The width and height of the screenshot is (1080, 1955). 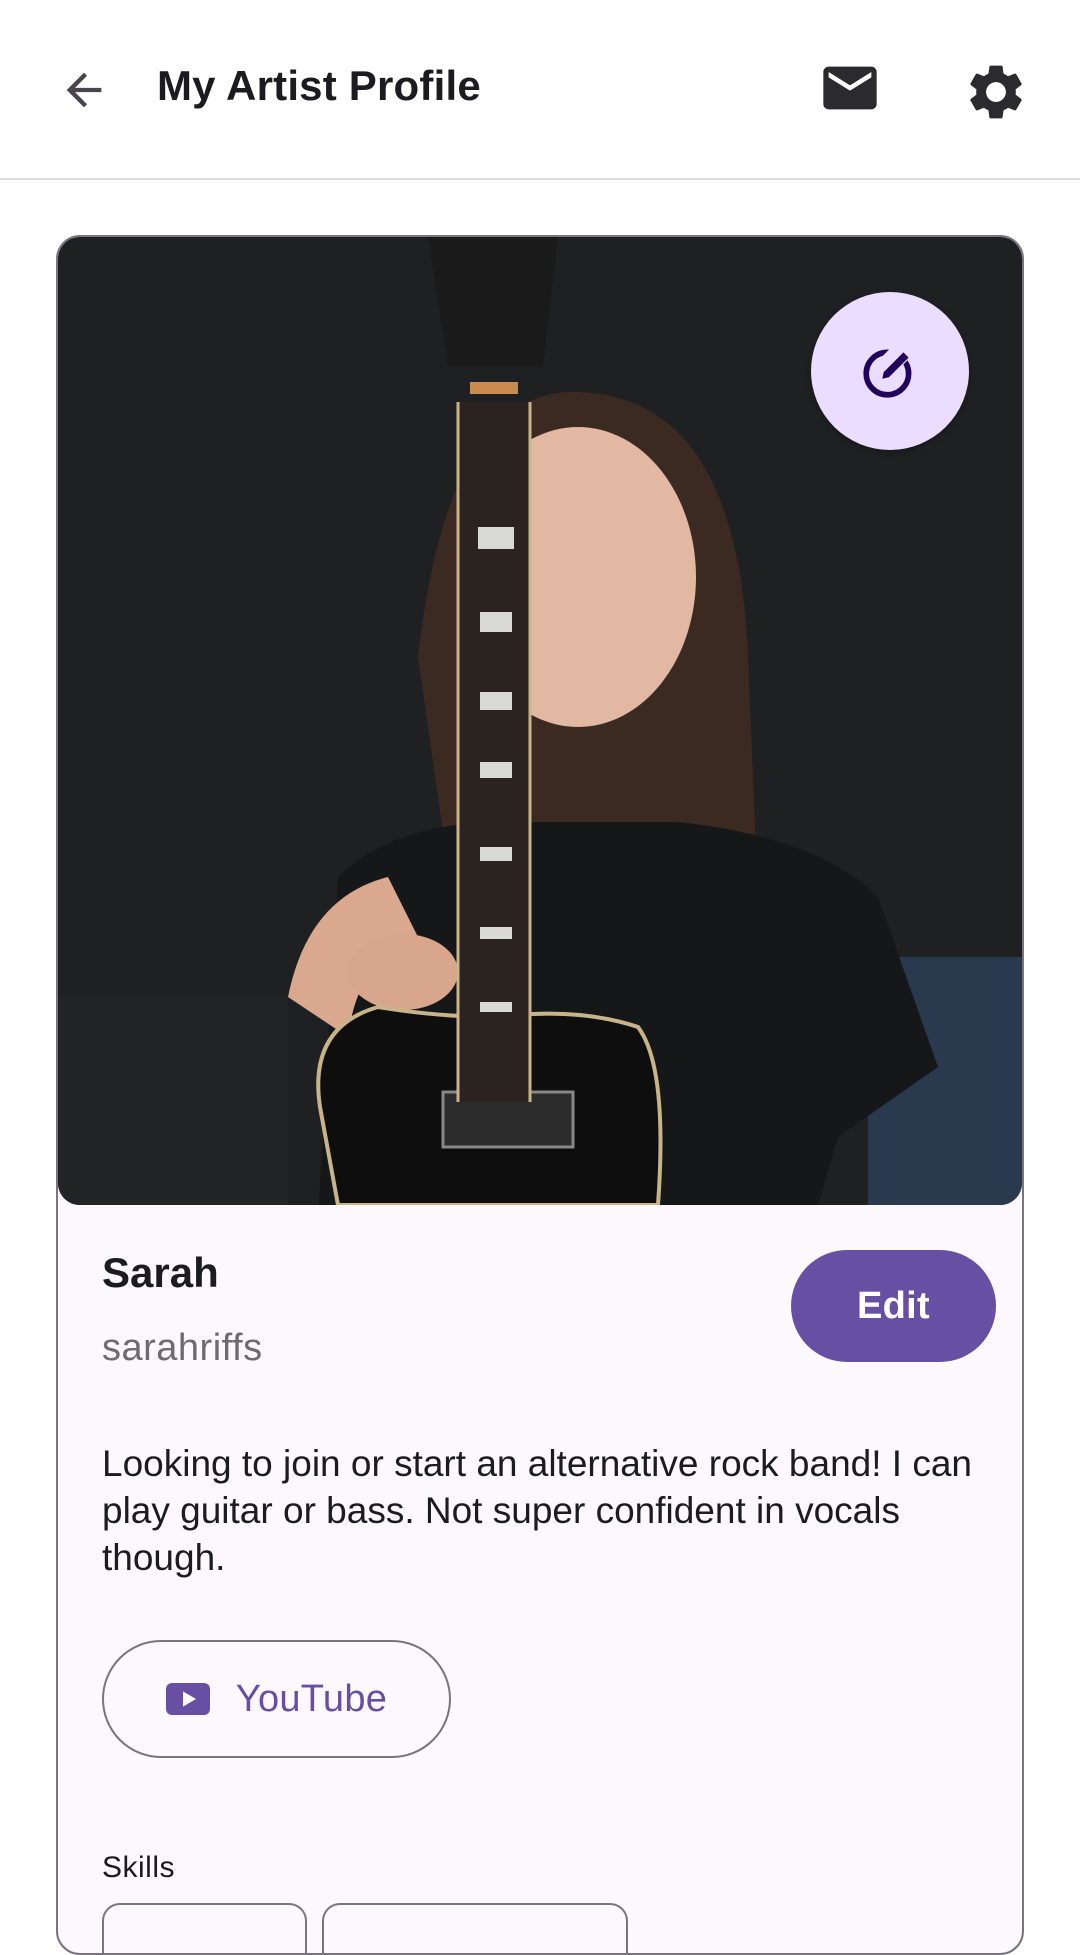 I want to click on arrow-back-icon, so click(x=84, y=90).